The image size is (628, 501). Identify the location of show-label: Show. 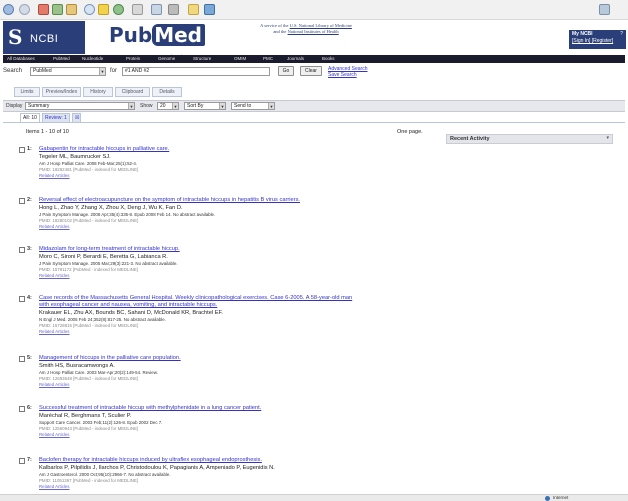
(146, 106).